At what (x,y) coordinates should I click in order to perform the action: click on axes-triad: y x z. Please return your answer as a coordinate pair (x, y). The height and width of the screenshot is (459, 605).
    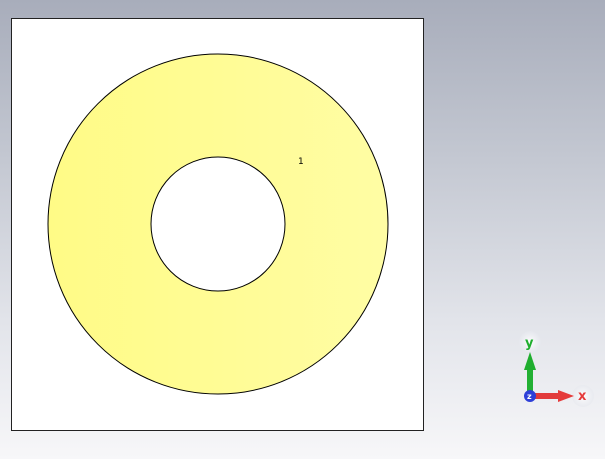
    Looking at the image, I should click on (556, 369).